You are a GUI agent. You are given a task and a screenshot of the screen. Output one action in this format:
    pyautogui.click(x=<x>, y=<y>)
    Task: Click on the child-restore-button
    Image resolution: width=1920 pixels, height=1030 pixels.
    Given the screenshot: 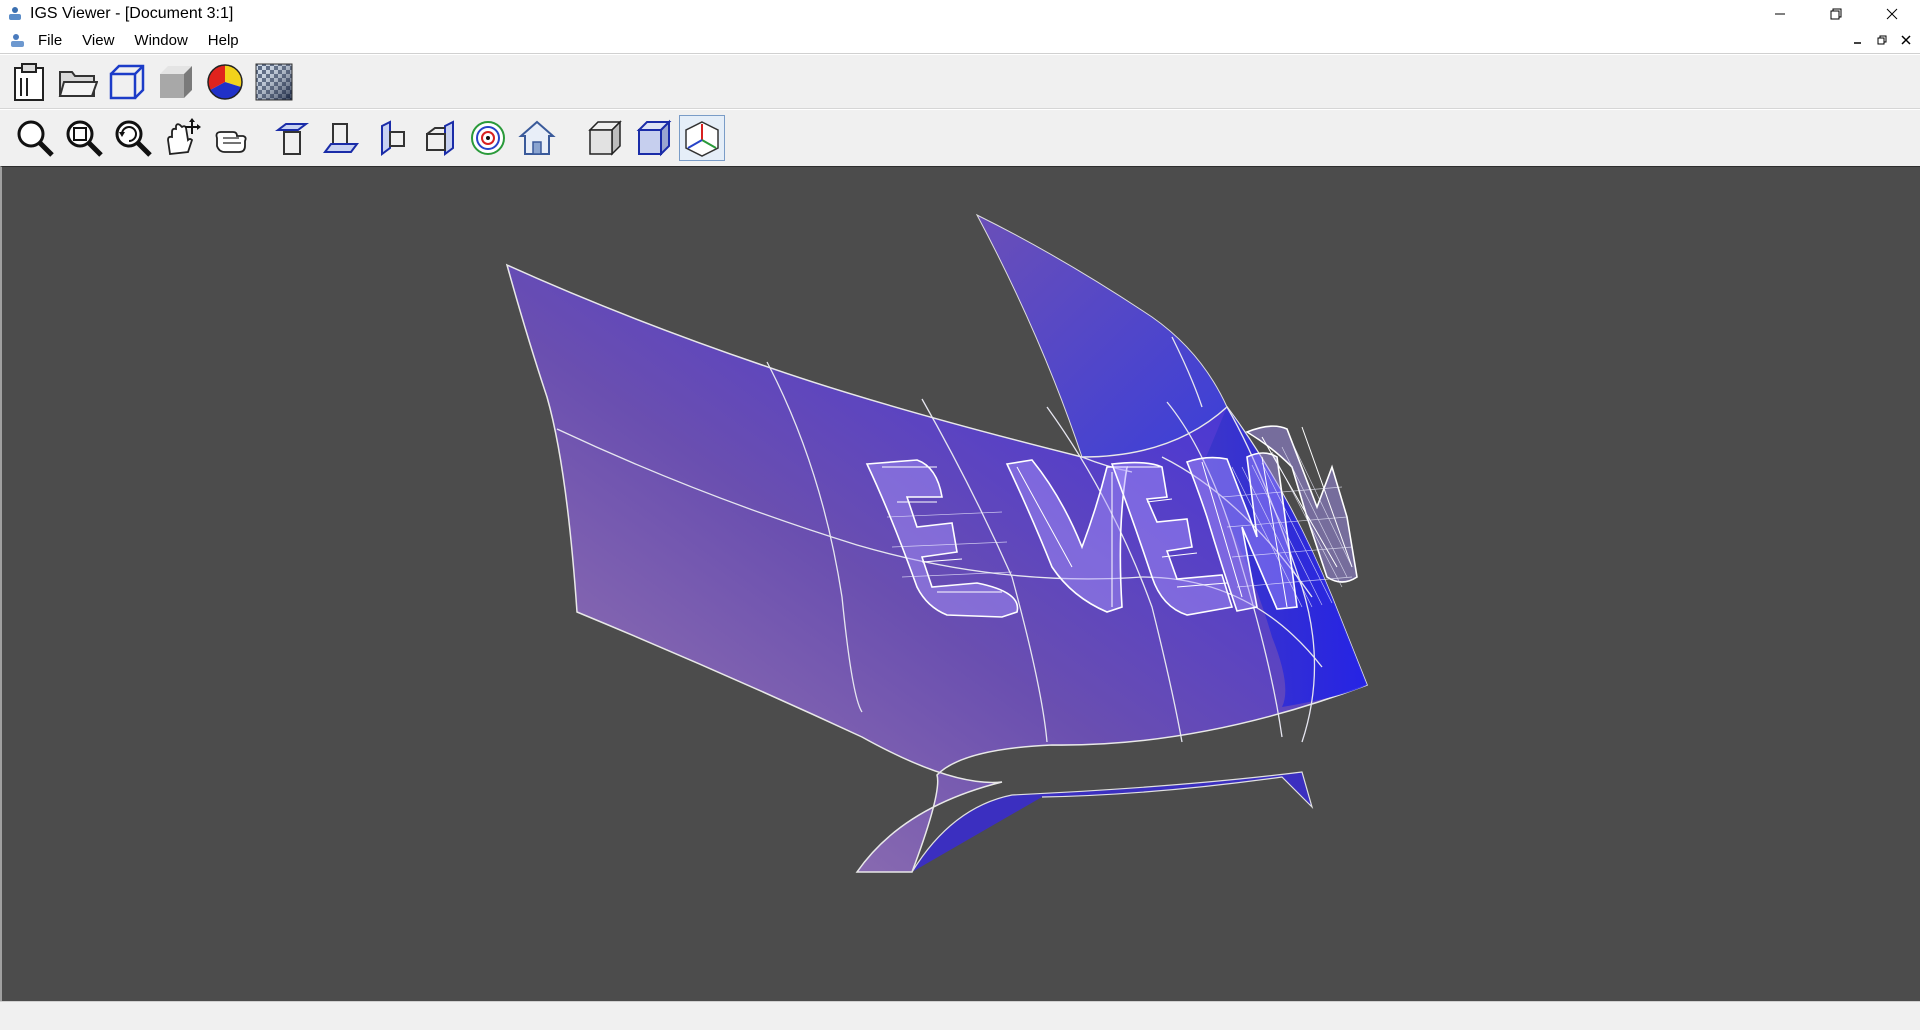 What is the action you would take?
    pyautogui.click(x=1882, y=40)
    